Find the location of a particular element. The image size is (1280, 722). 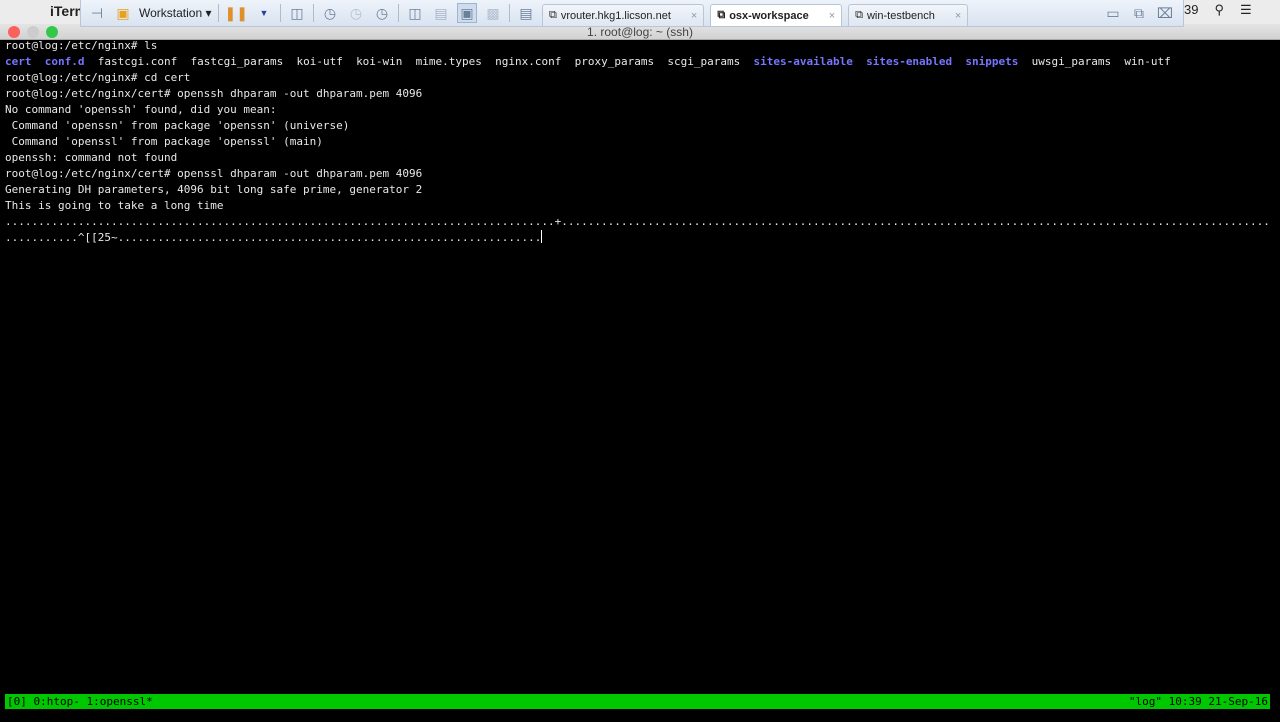

ls-entry: uwsgi_params is located at coordinates (1071, 61).